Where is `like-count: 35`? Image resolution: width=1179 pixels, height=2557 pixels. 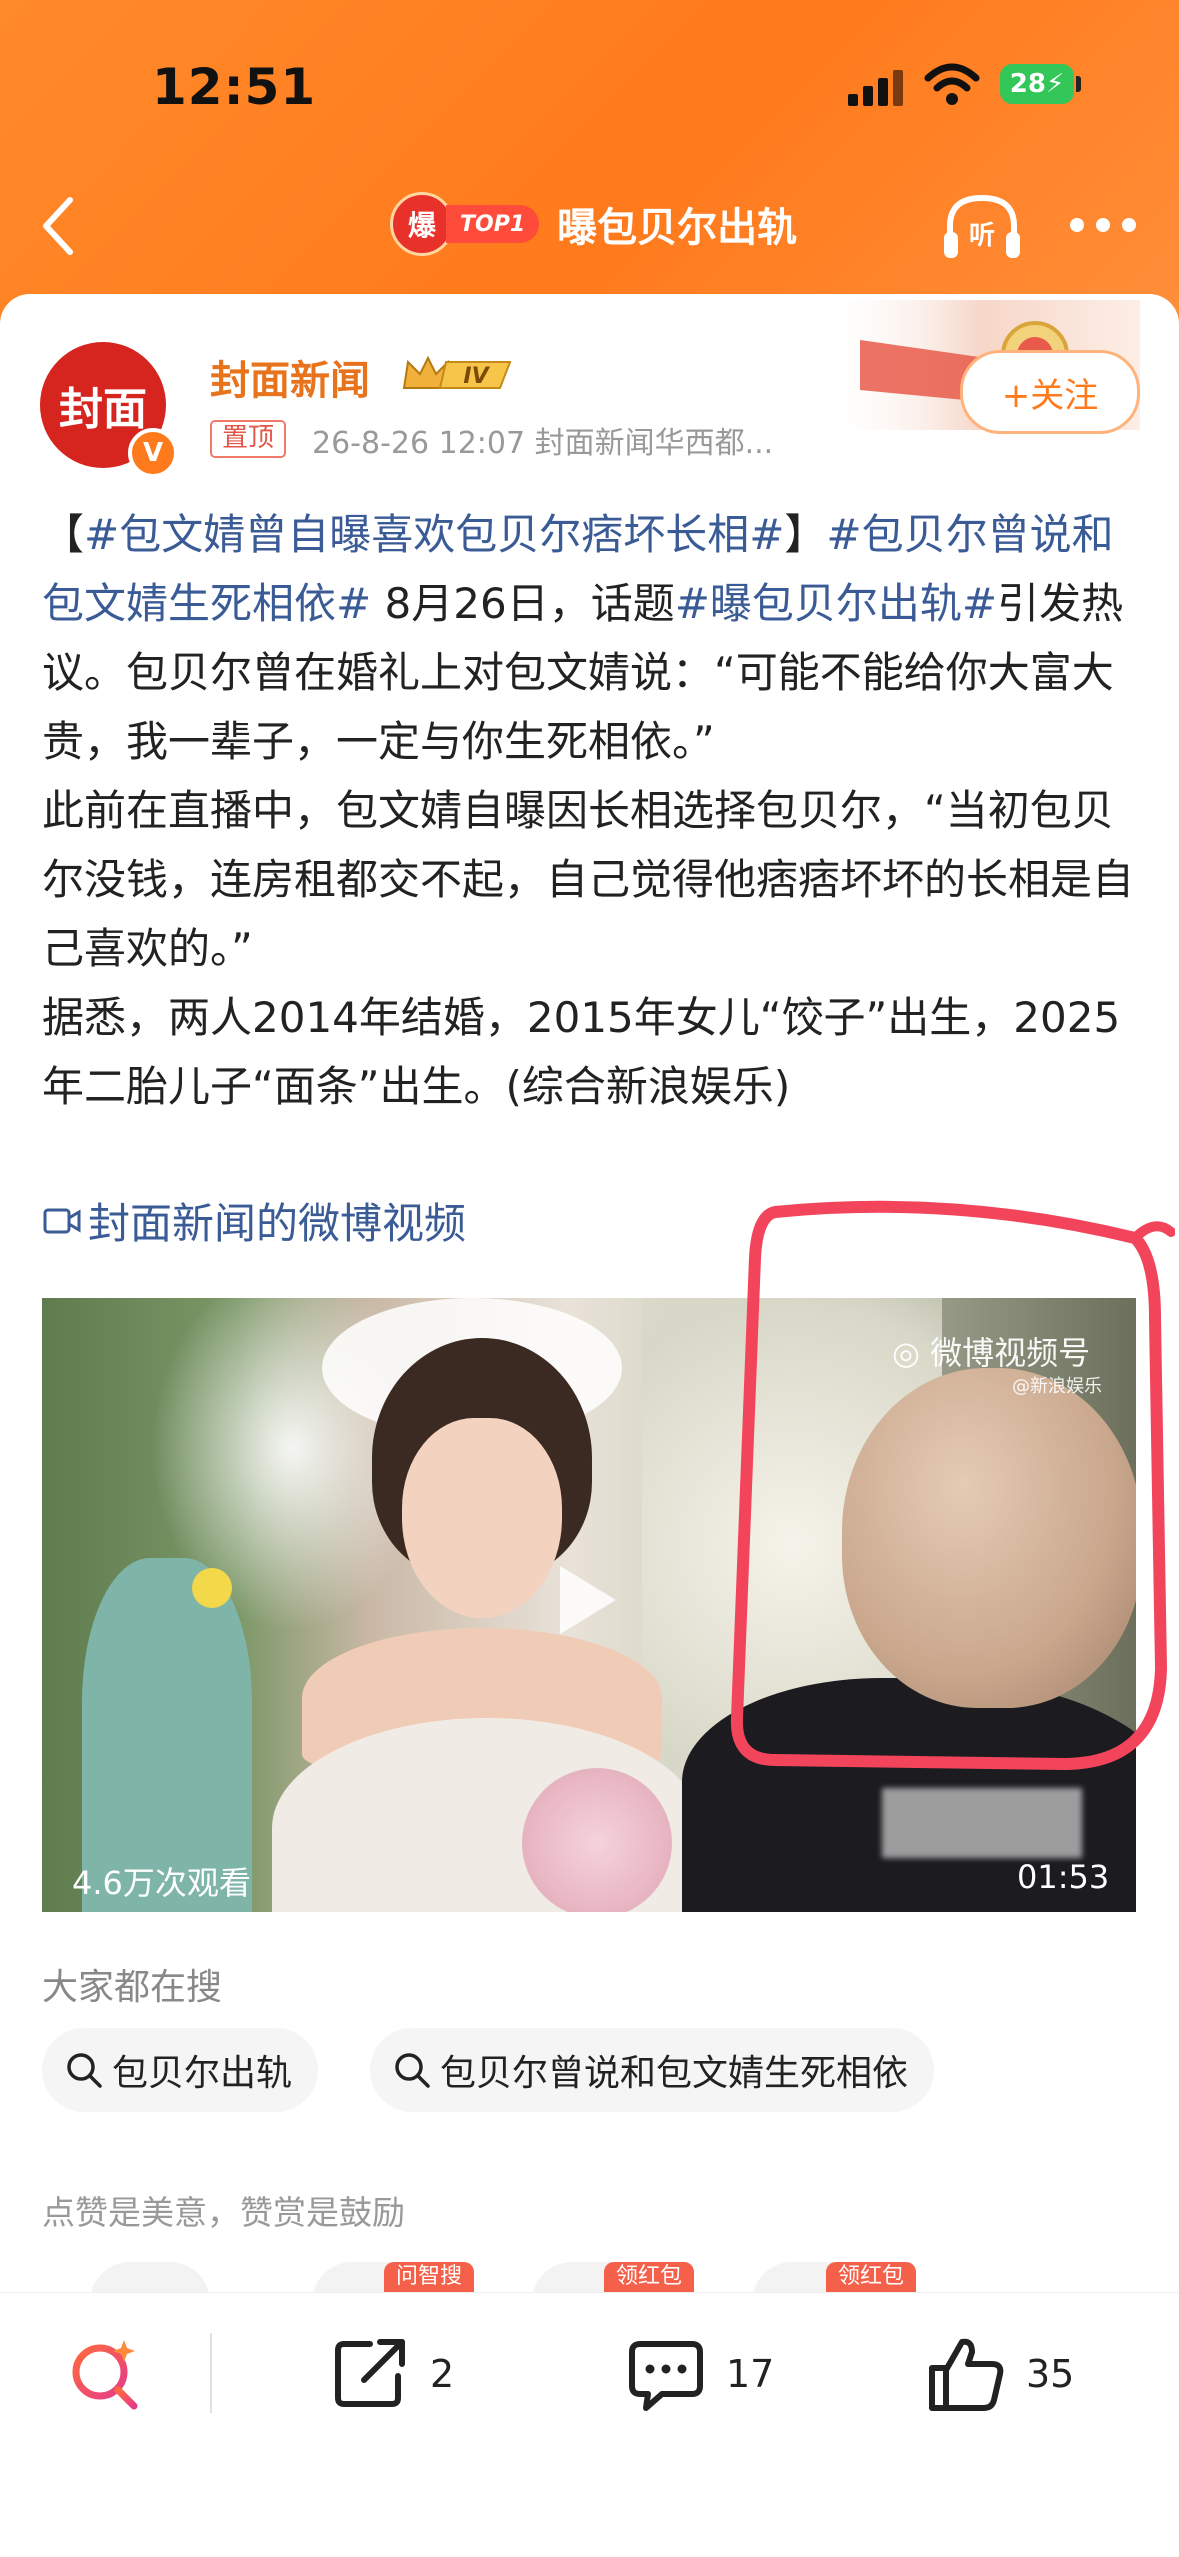
like-count: 35 is located at coordinates (1050, 2374).